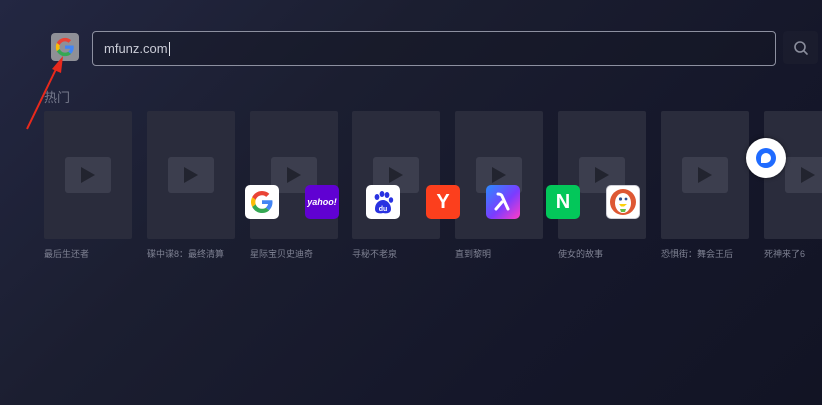 The width and height of the screenshot is (822, 405). I want to click on movie-card: 碟中谍8：最终清算, so click(191, 185).